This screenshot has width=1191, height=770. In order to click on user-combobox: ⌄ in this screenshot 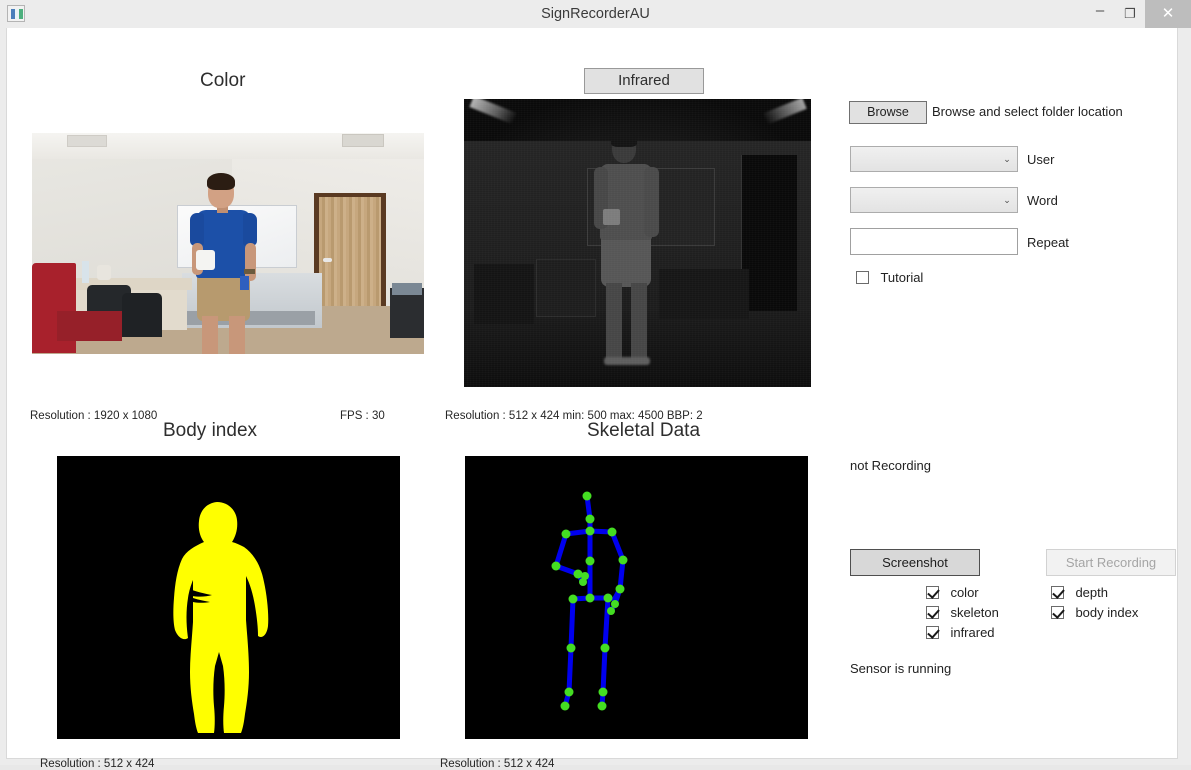, I will do `click(934, 159)`.